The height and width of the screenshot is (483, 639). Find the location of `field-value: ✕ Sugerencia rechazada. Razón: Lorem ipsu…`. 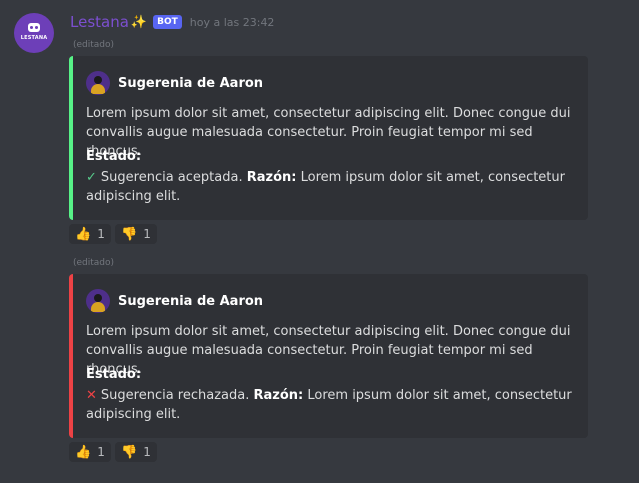

field-value: ✕ Sugerencia rechazada. Razón: Lorem ipsu… is located at coordinates (331, 405).